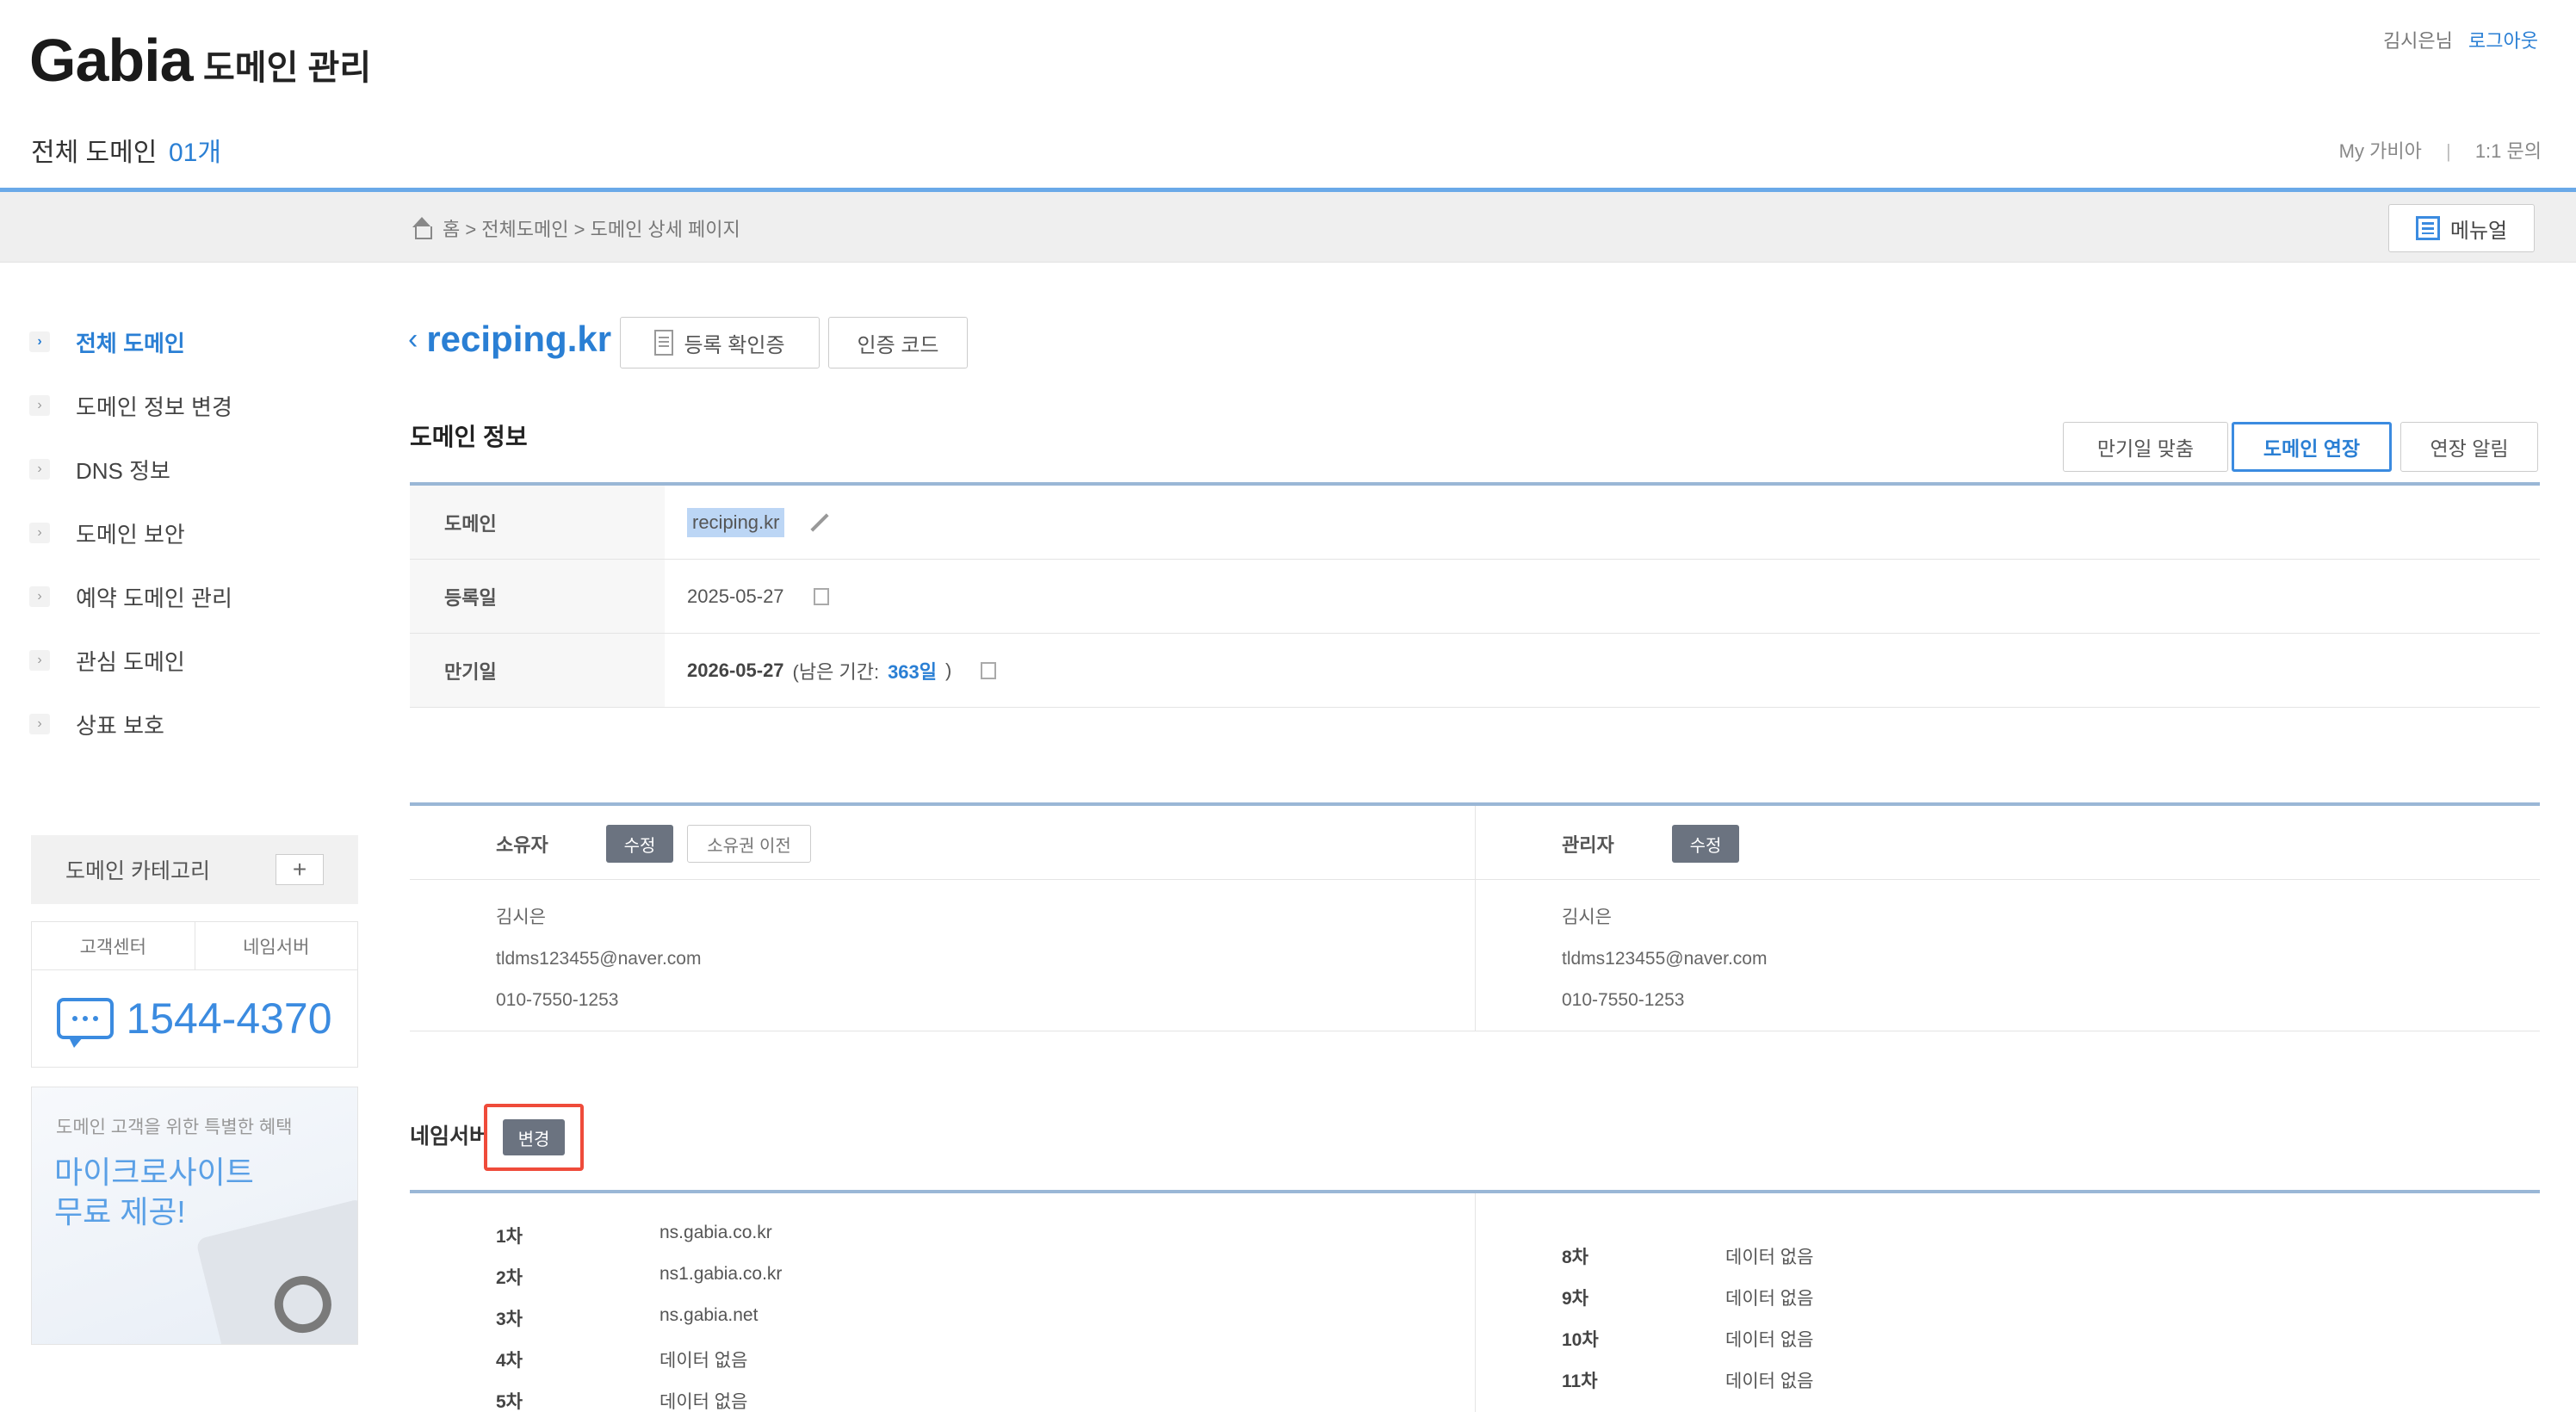 The image size is (2576, 1412). I want to click on auth-code-button: 인증 코드, so click(898, 343).